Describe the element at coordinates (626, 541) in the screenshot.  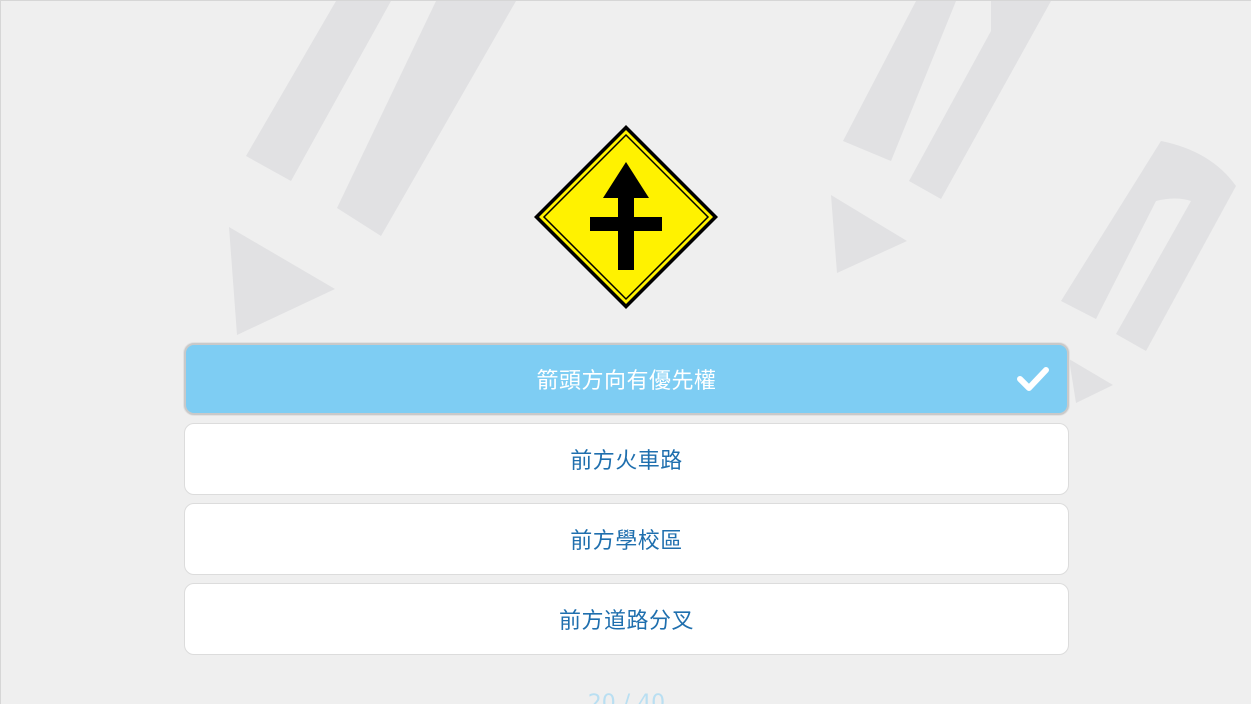
I see `answer-option-label: 前方學校區` at that location.